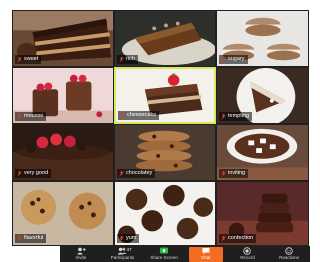 The image size is (320, 262). I want to click on participant-tile: inviting, so click(262, 152).